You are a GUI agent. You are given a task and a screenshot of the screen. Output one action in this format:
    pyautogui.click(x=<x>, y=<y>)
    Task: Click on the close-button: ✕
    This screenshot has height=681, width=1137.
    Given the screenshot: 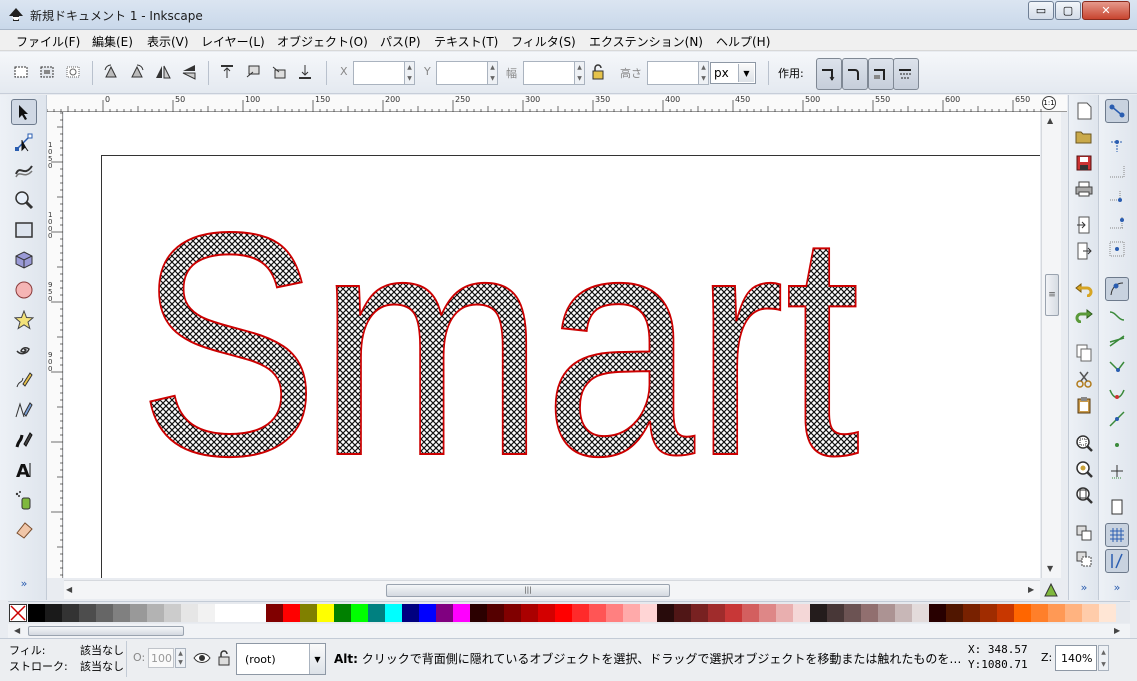 What is the action you would take?
    pyautogui.click(x=1106, y=10)
    